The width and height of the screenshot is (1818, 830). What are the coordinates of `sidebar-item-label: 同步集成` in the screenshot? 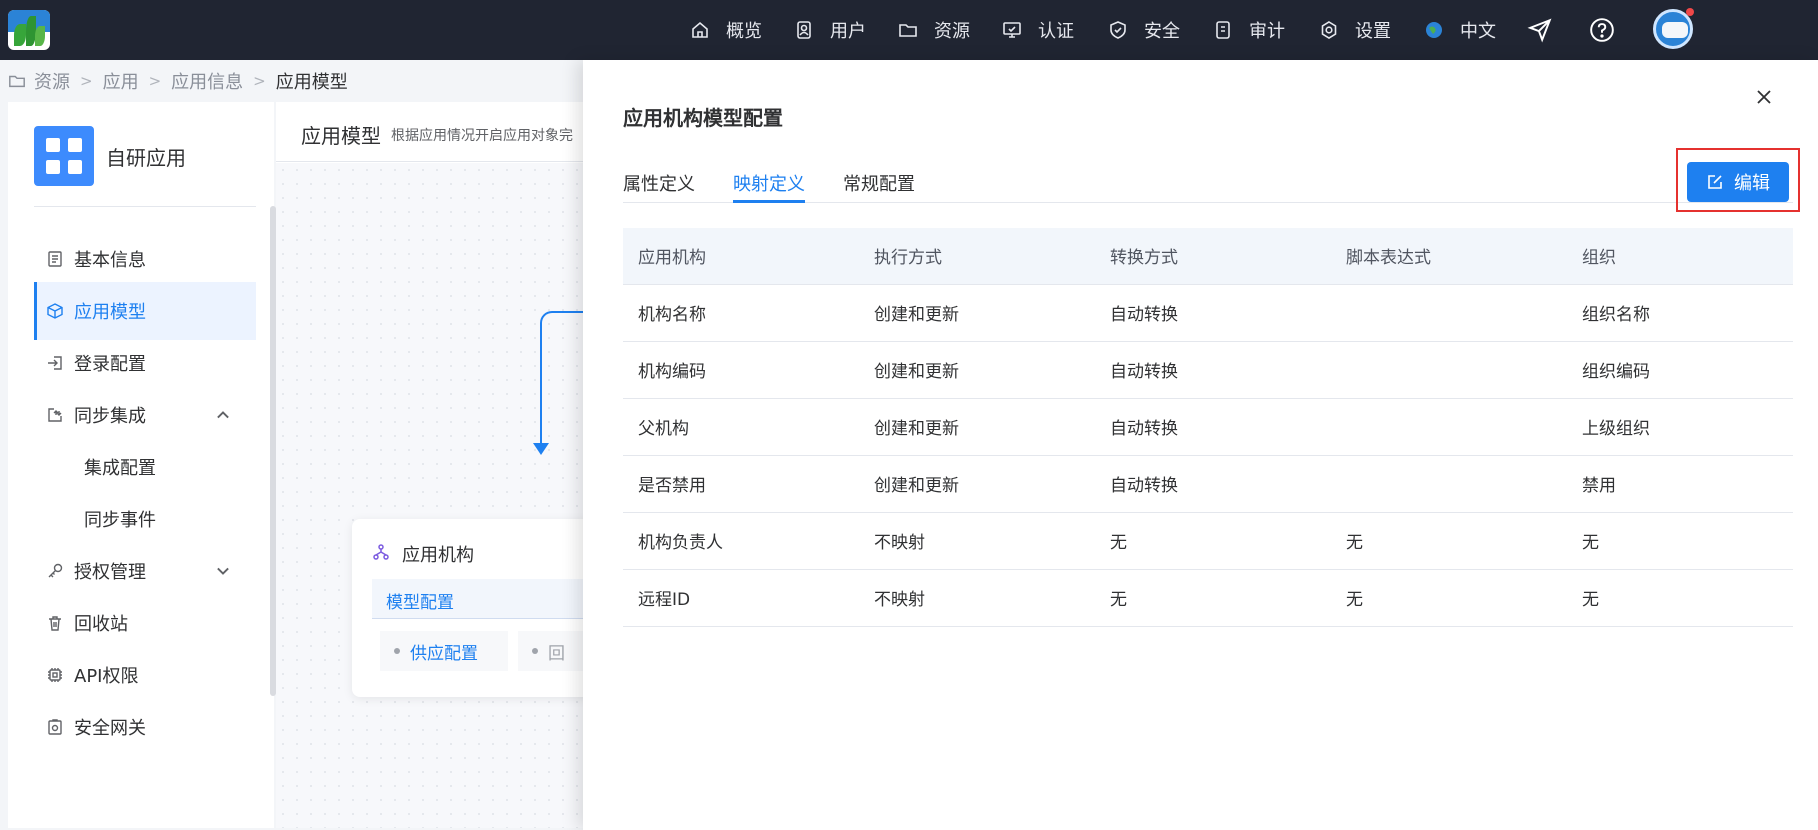 It's located at (110, 416).